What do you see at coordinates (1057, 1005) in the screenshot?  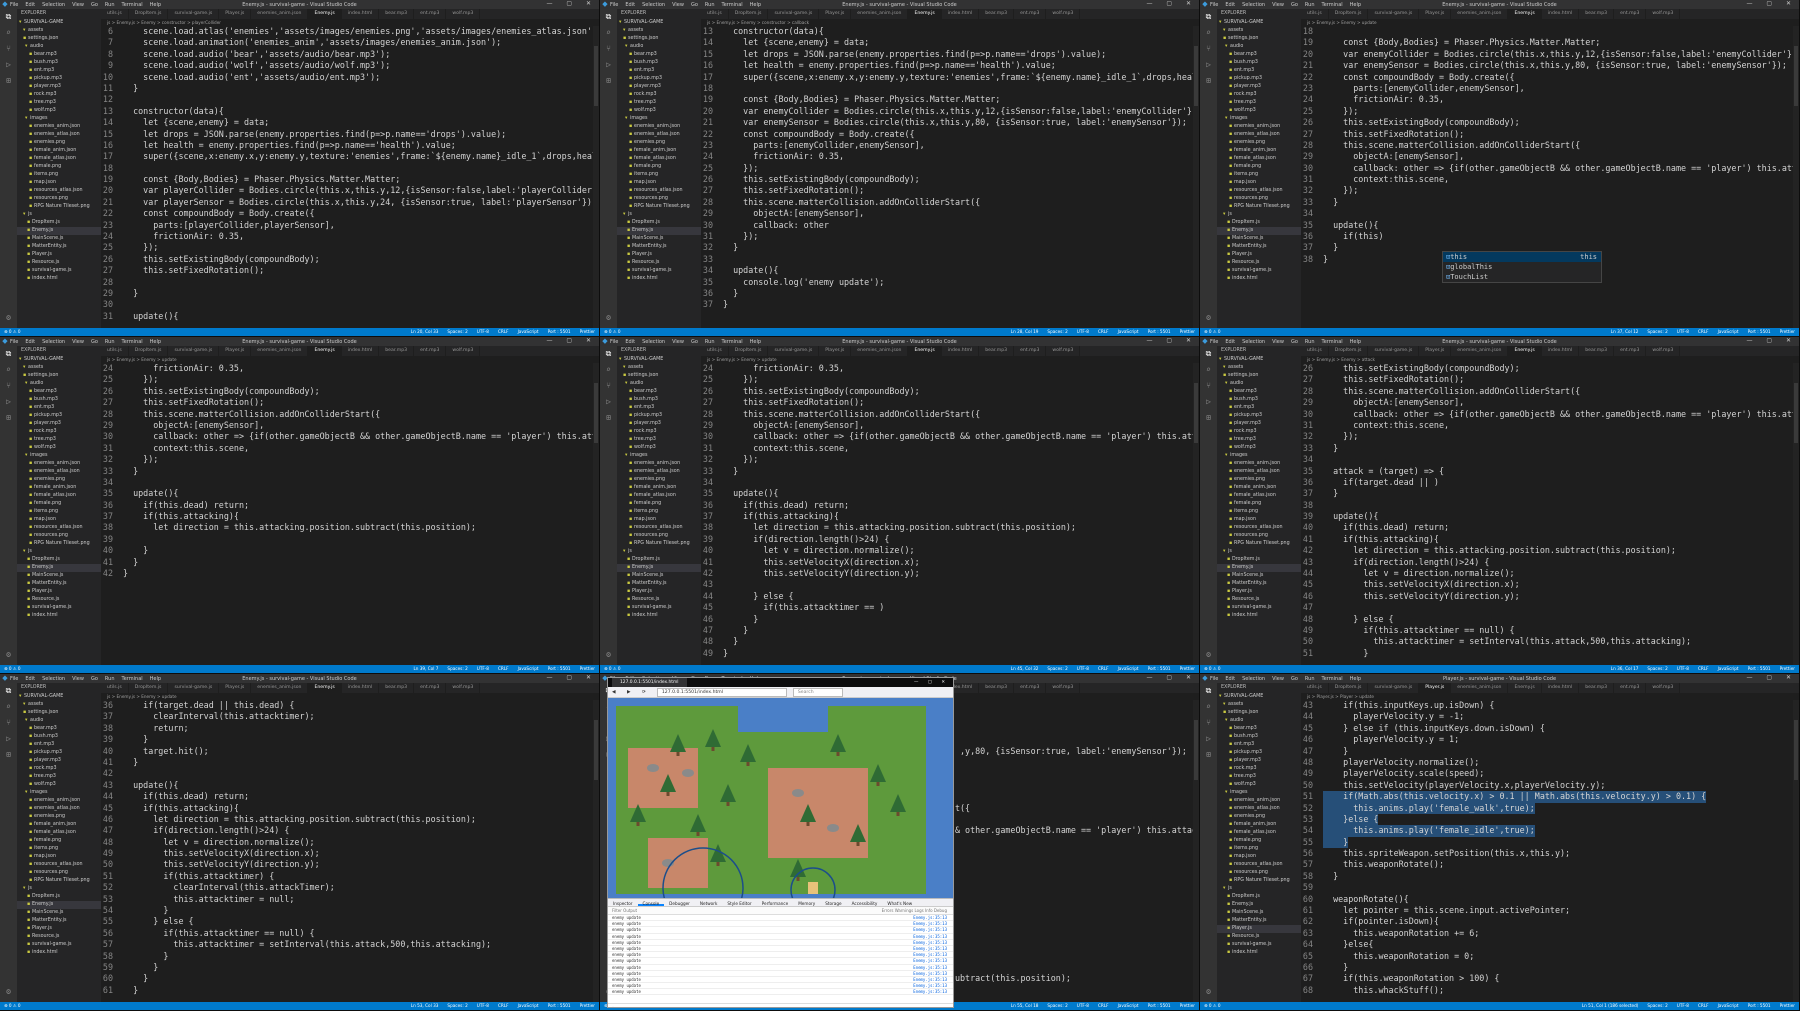 I see `status-item: Spaces: 2` at bounding box center [1057, 1005].